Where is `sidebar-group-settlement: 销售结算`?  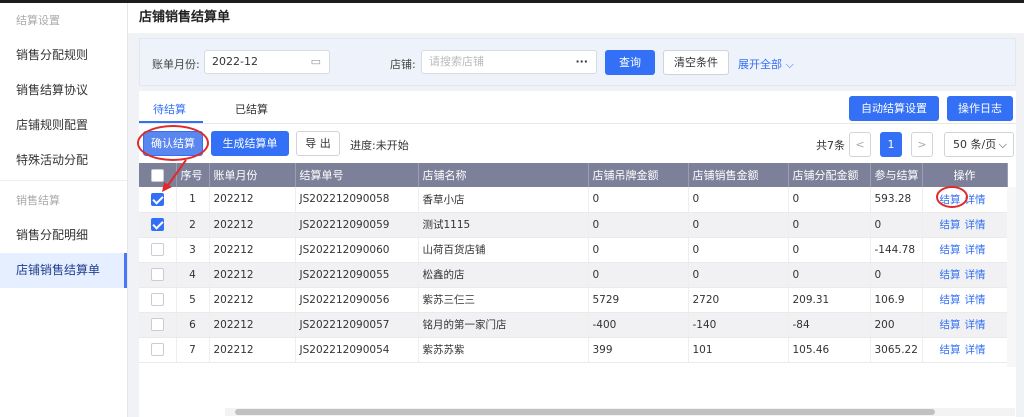 sidebar-group-settlement: 销售结算 is located at coordinates (38, 200).